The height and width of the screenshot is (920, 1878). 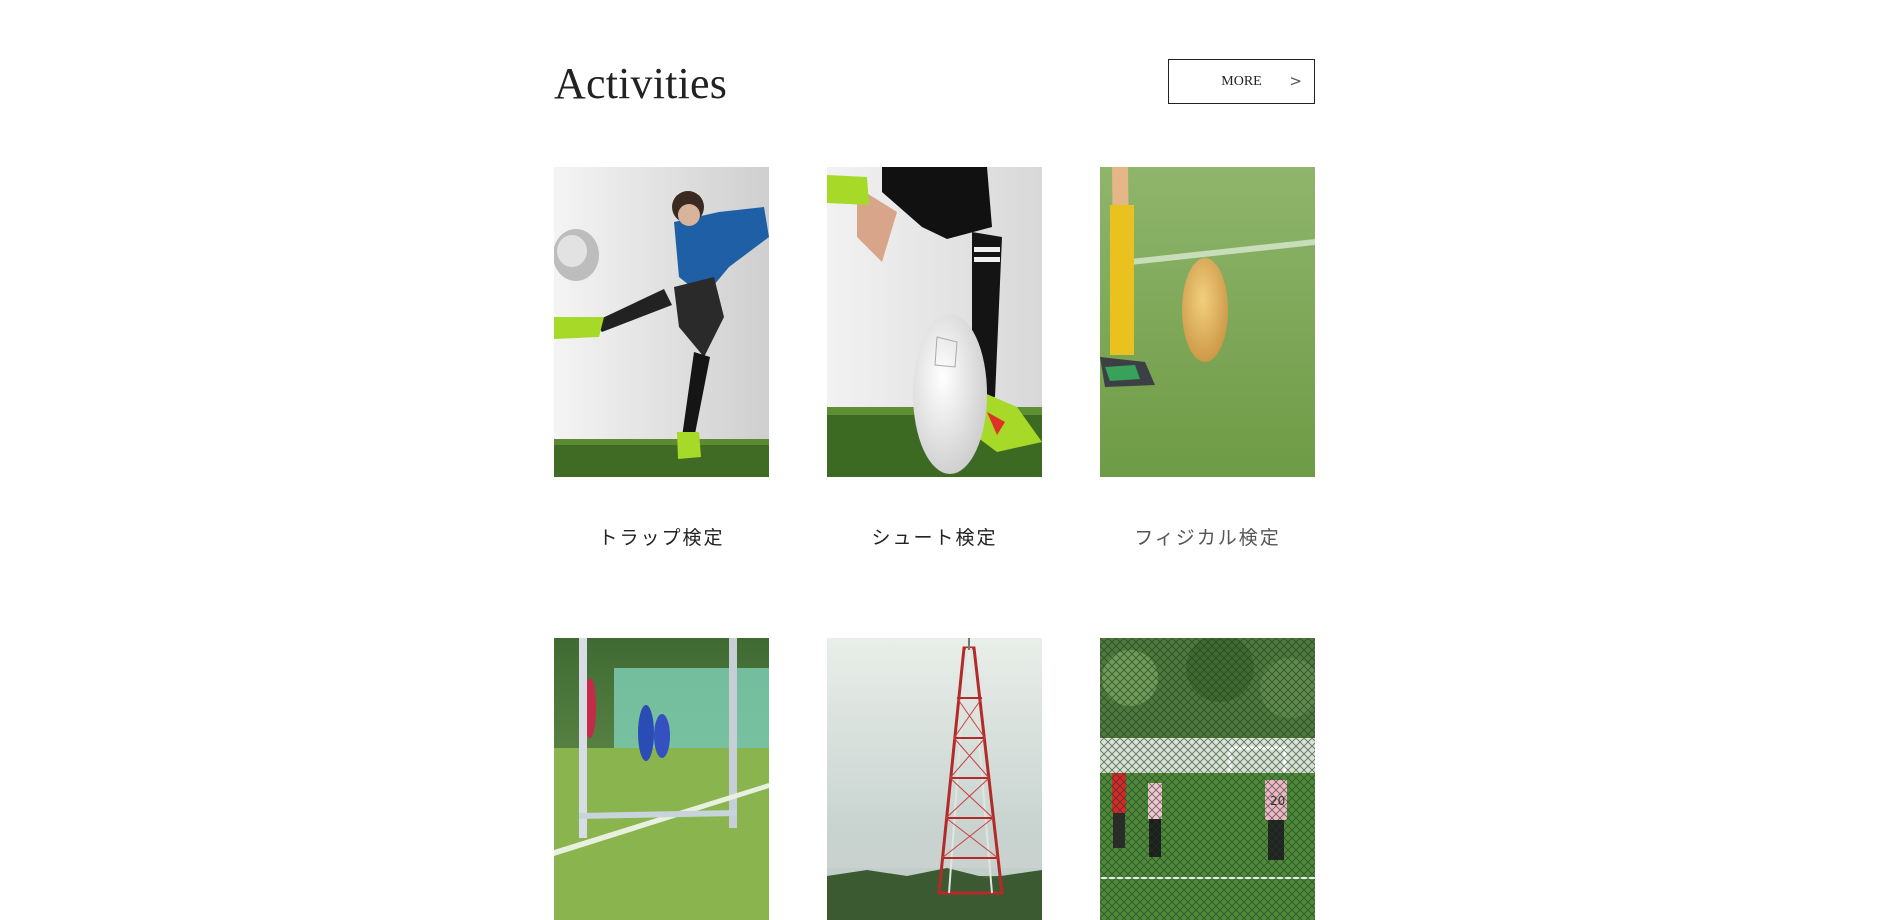 I want to click on activity-card: 20, so click(x=1207, y=779).